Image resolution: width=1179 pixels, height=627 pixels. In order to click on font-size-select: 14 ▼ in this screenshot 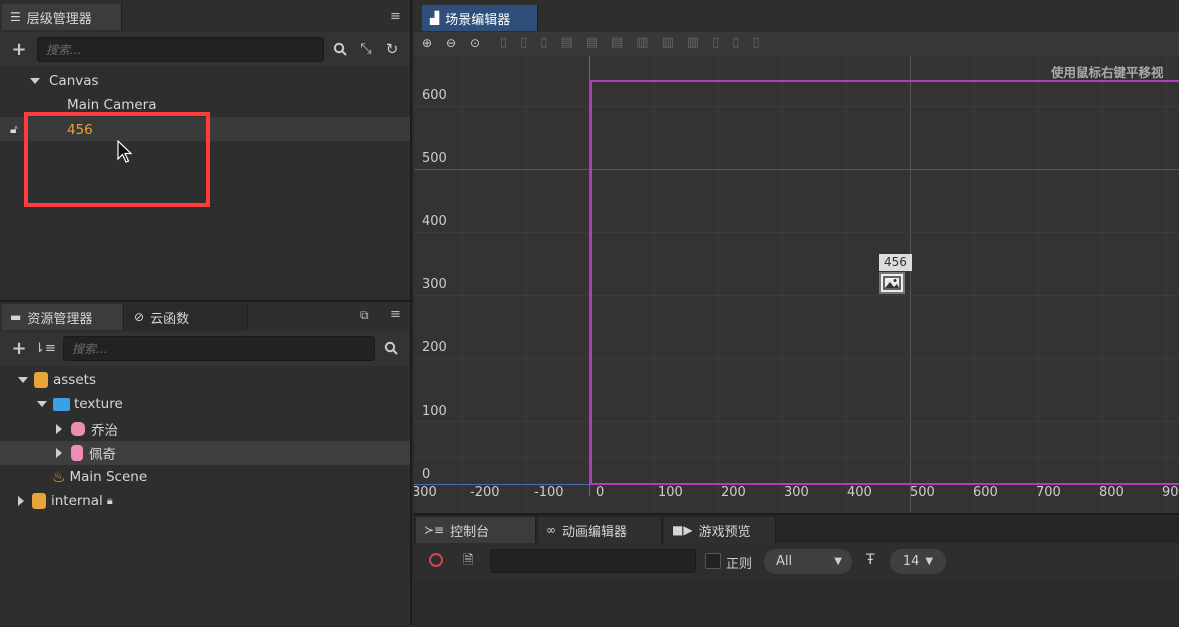, I will do `click(918, 561)`.